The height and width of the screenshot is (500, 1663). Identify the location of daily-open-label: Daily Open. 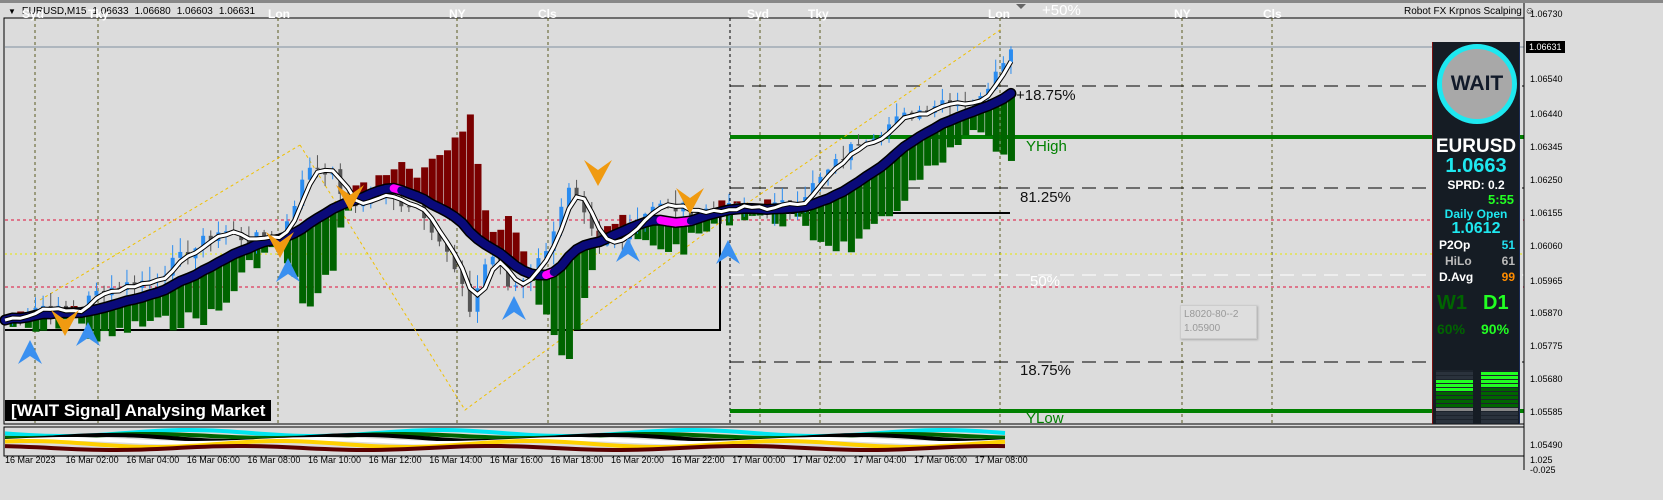
(1476, 214).